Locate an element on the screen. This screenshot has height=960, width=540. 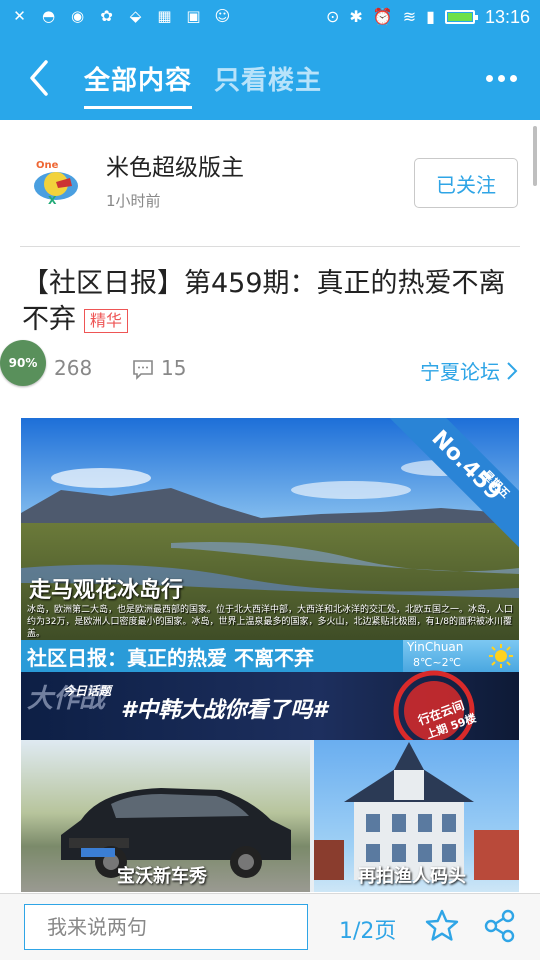
weather-city: YinChuan is located at coordinates (435, 647).